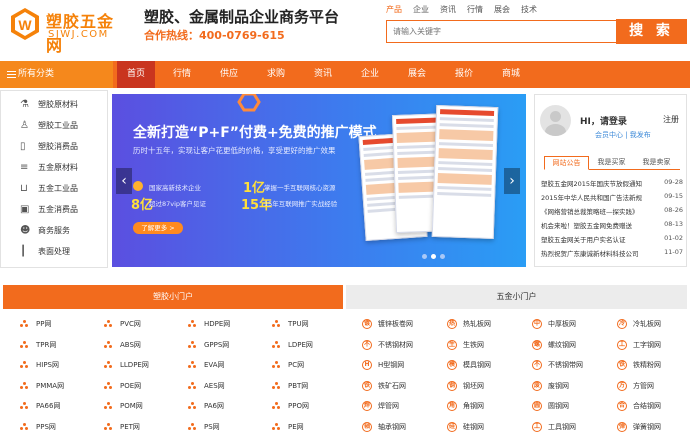 The height and width of the screenshot is (437, 690). What do you see at coordinates (58, 146) in the screenshot?
I see `sidebar-item-label: 塑胶消费品` at bounding box center [58, 146].